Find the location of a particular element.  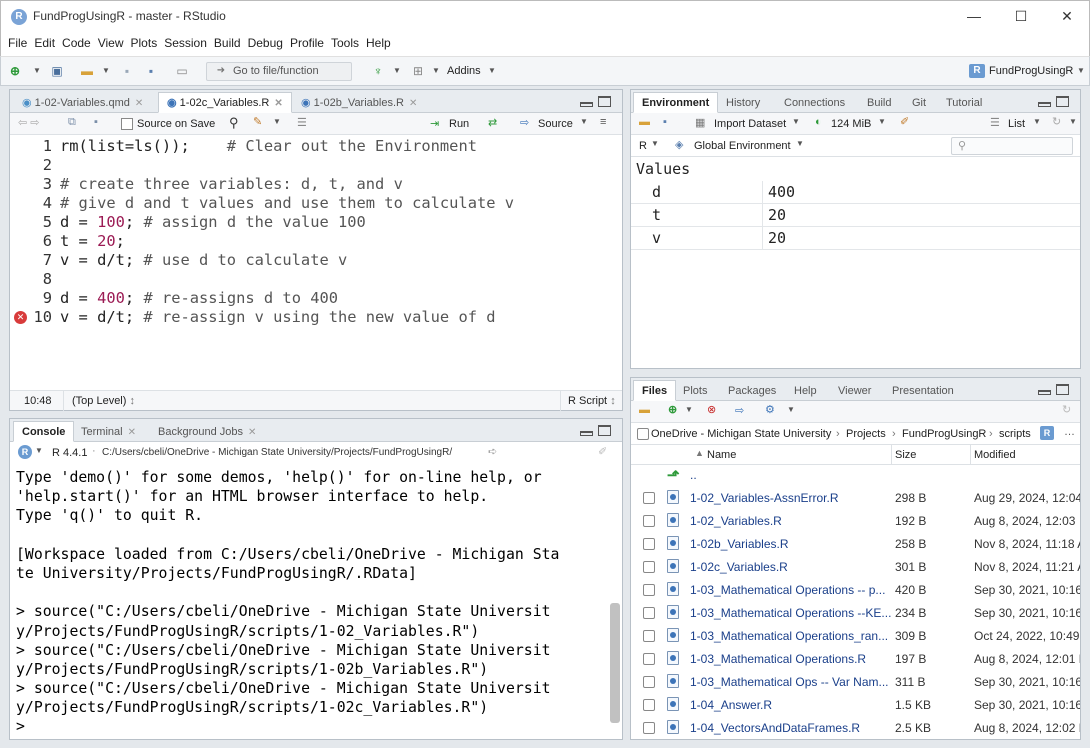

tab-help: Help is located at coordinates (805, 390).